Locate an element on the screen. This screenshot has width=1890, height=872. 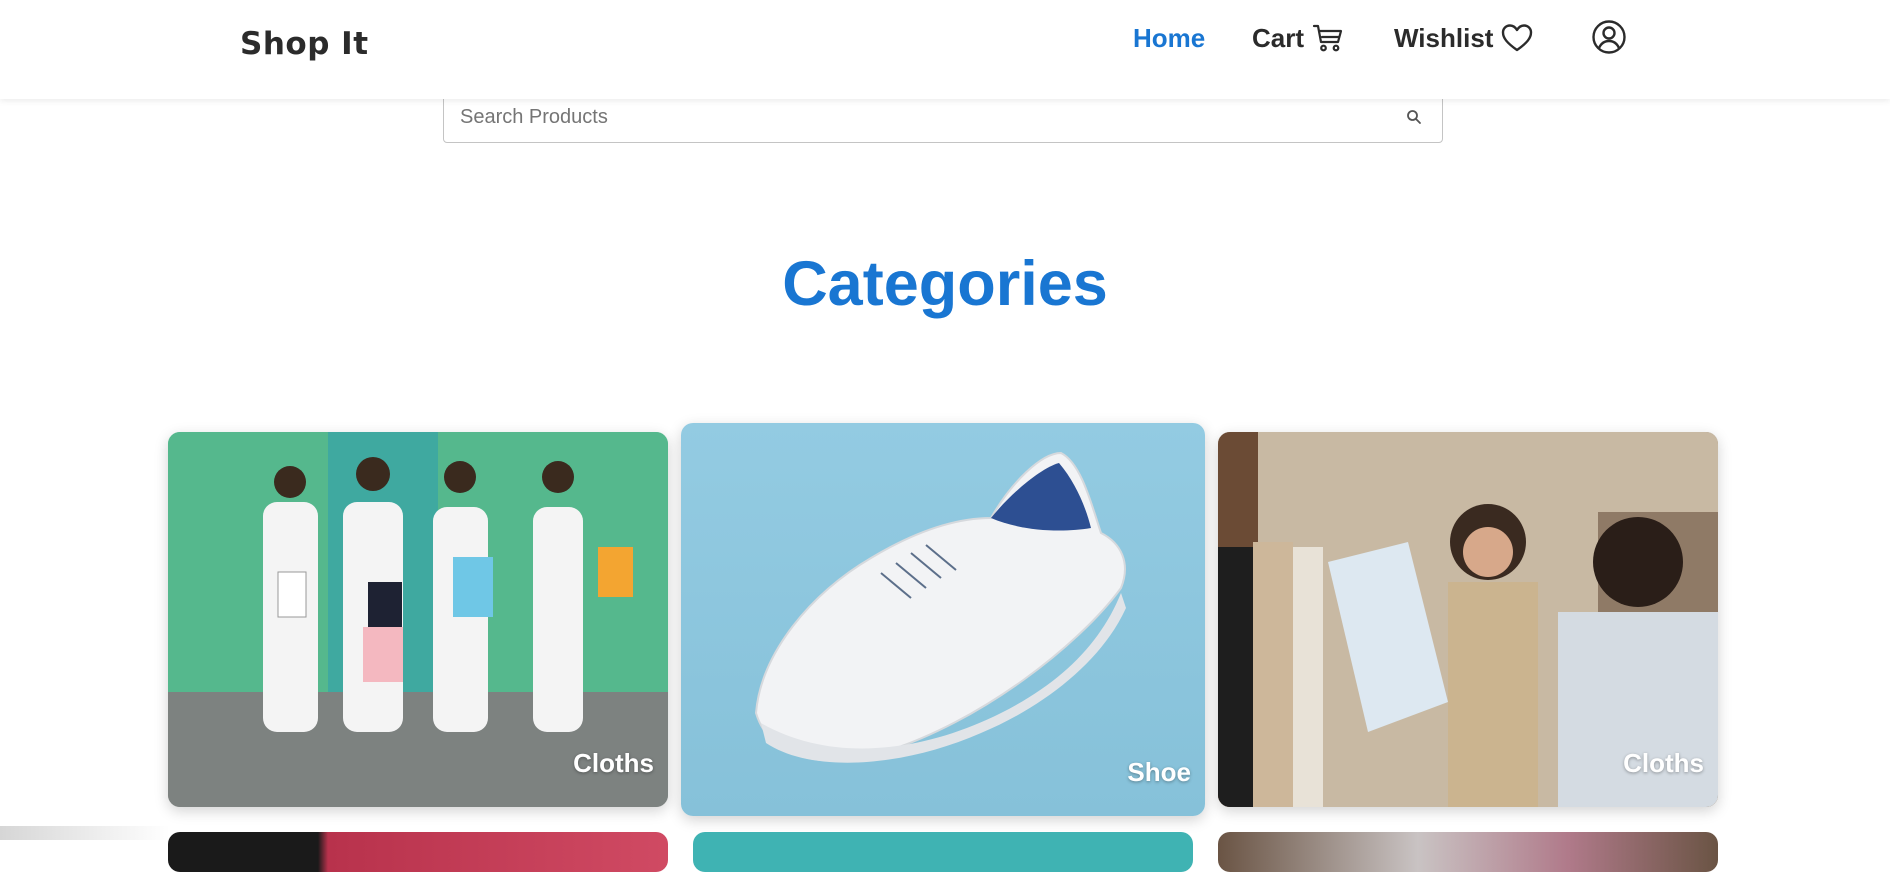
nav-cart-label: Cart is located at coordinates (1278, 37).